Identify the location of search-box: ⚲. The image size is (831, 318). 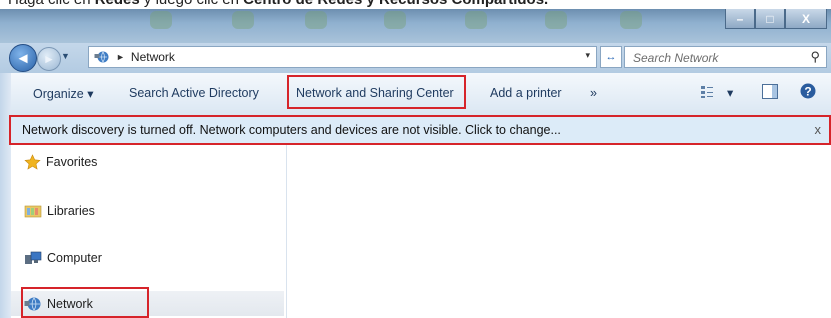
(725, 57).